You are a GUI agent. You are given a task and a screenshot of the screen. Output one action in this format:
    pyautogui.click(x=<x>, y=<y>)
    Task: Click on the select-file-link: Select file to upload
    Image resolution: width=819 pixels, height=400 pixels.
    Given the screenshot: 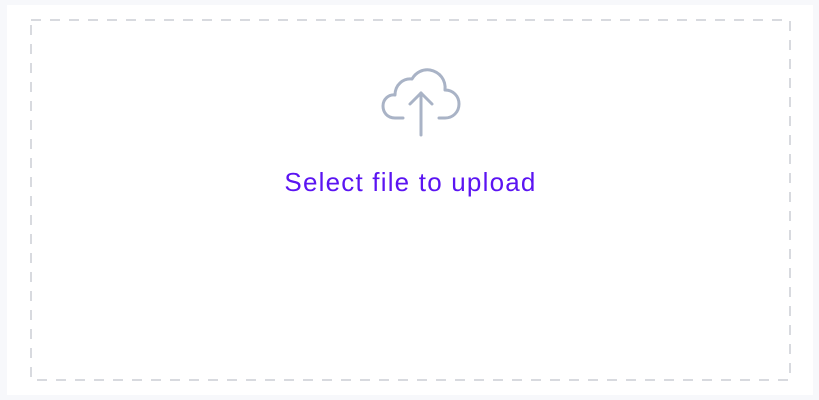 What is the action you would take?
    pyautogui.click(x=410, y=182)
    